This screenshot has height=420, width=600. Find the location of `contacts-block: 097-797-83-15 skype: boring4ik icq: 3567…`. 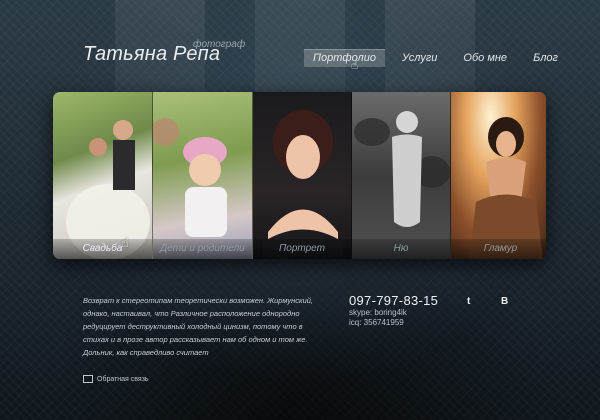

contacts-block: 097-797-83-15 skype: boring4ik icq: 3567… is located at coordinates (393, 310).